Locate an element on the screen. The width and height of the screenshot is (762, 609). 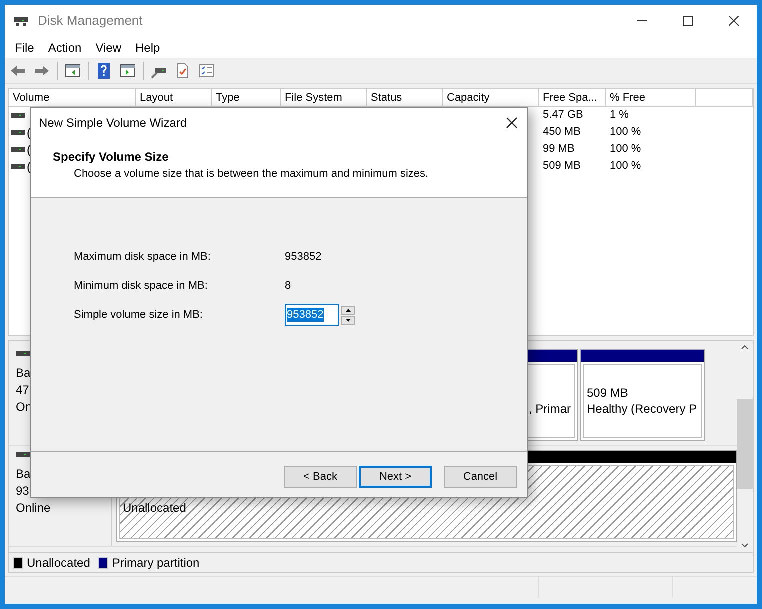
partition-label: Unallocated is located at coordinates (155, 508).